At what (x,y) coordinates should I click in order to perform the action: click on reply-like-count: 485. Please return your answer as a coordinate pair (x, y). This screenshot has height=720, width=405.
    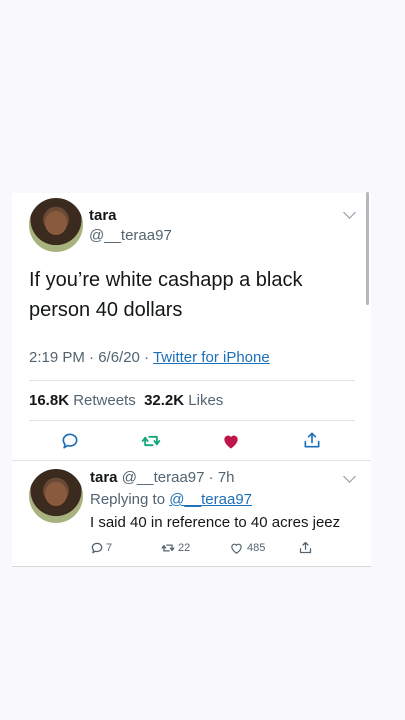
    Looking at the image, I should click on (256, 548).